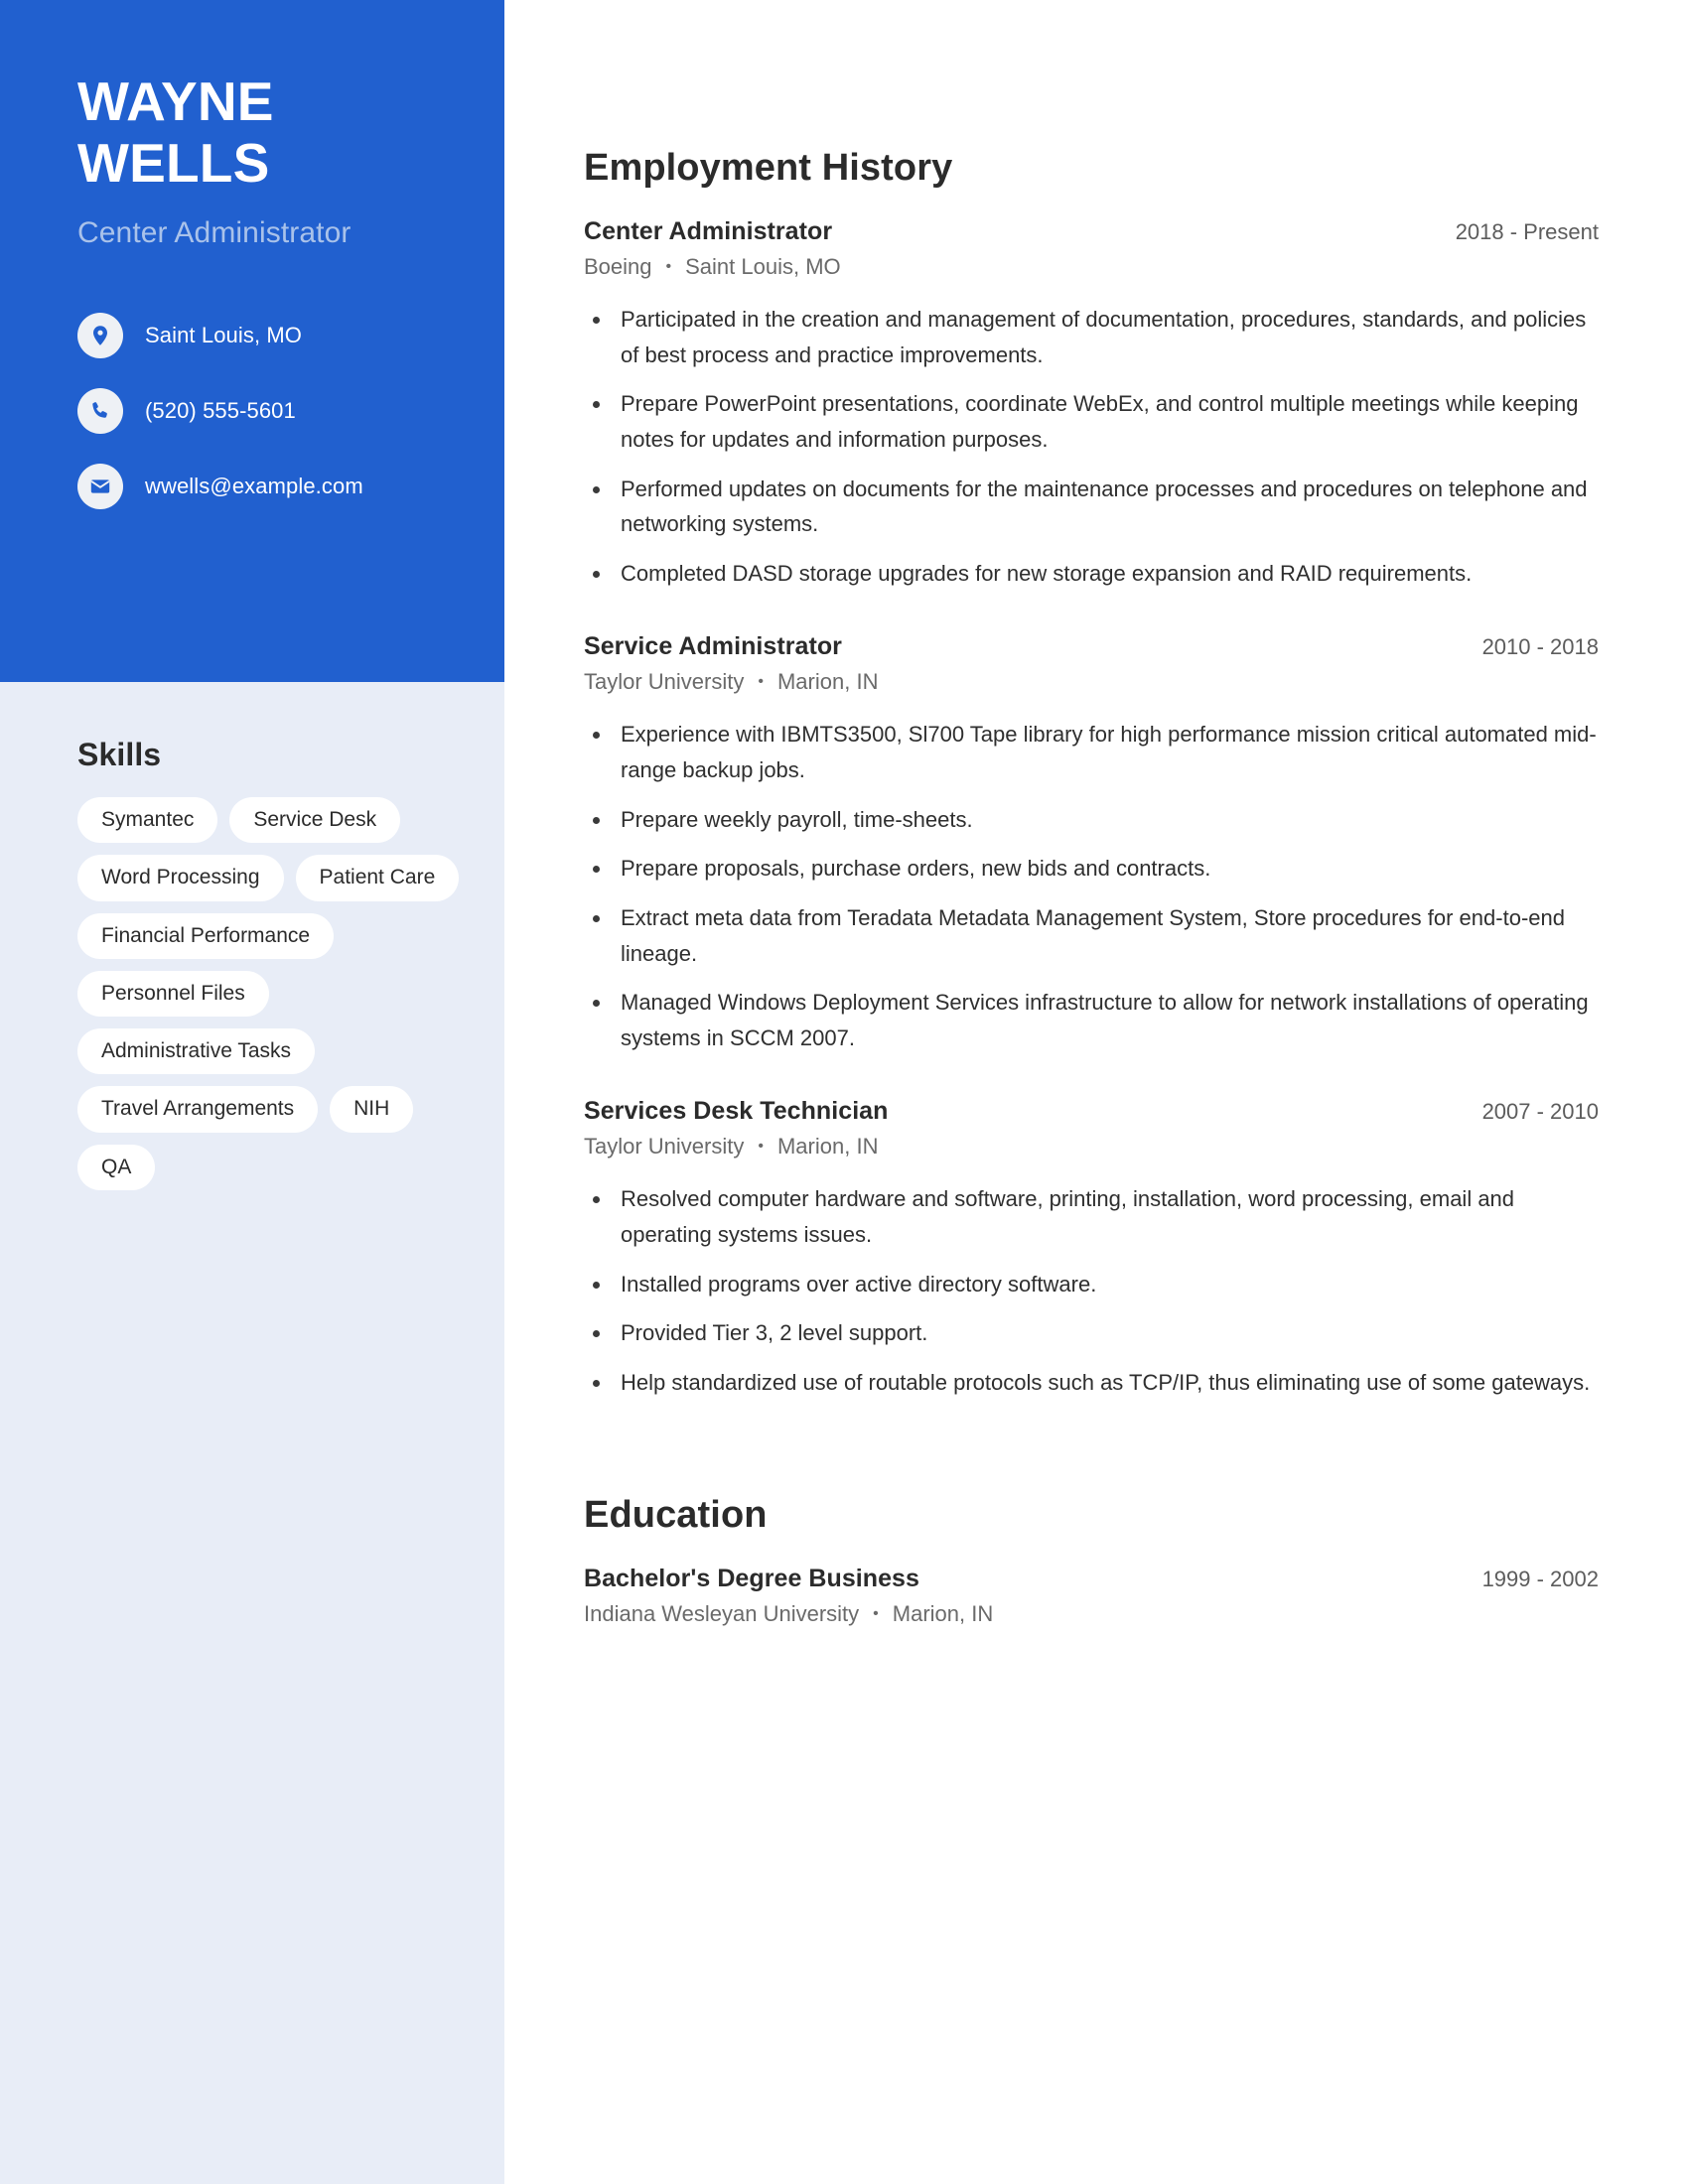  What do you see at coordinates (1091, 1579) in the screenshot?
I see `entry-header: Bachelor's Degree Business 1999 - 2002` at bounding box center [1091, 1579].